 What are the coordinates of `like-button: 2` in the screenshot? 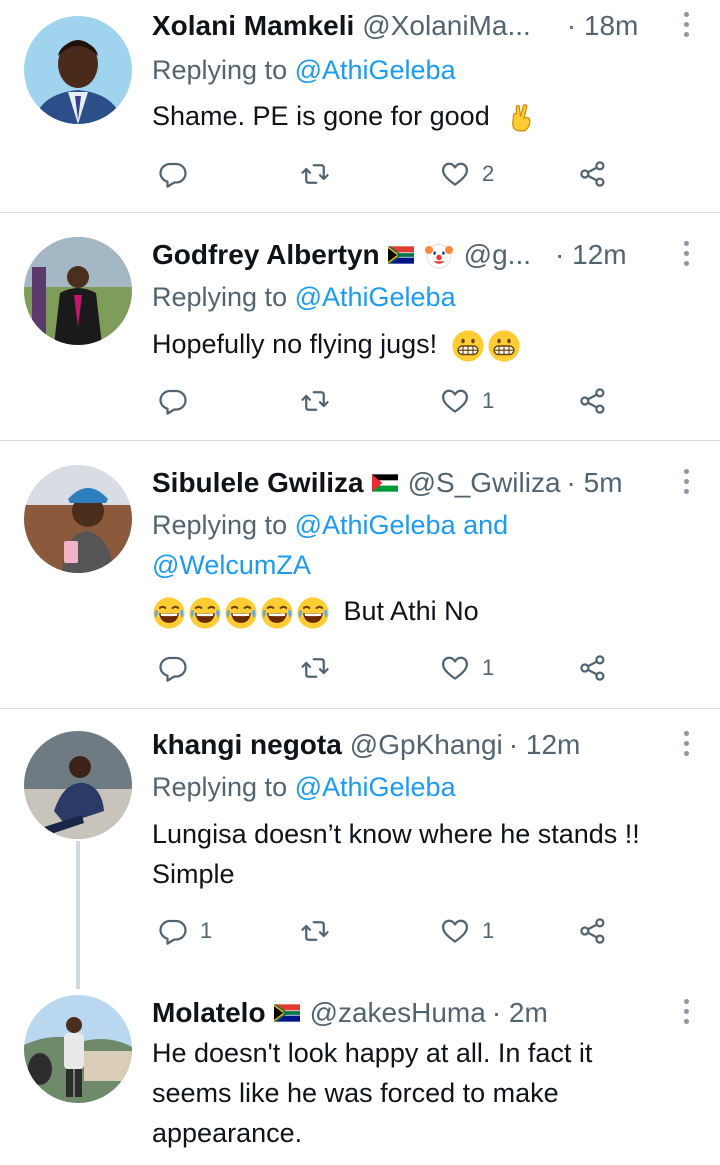 It's located at (467, 174).